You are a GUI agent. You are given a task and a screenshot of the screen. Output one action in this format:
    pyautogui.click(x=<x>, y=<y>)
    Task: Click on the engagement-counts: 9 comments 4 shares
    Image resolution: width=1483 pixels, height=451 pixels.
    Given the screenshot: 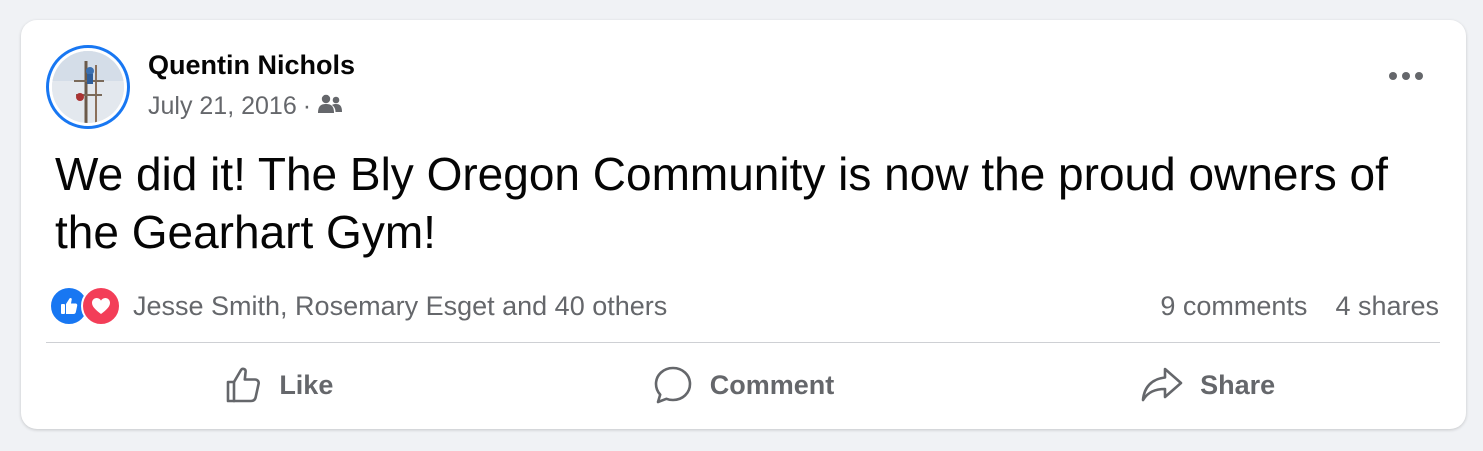 What is the action you would take?
    pyautogui.click(x=1299, y=306)
    